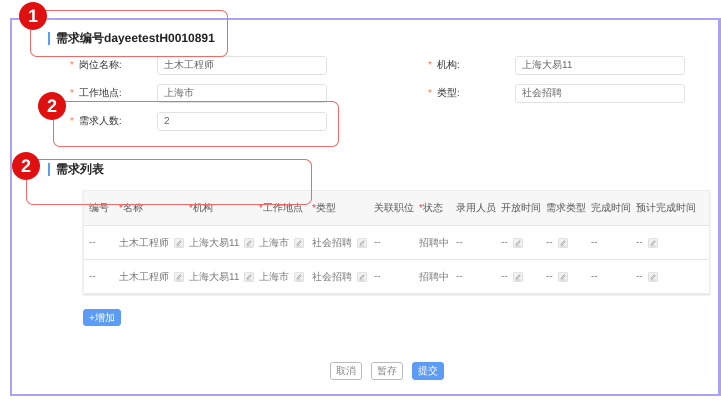 The width and height of the screenshot is (721, 401). I want to click on section-title: 需求列表, so click(80, 169).